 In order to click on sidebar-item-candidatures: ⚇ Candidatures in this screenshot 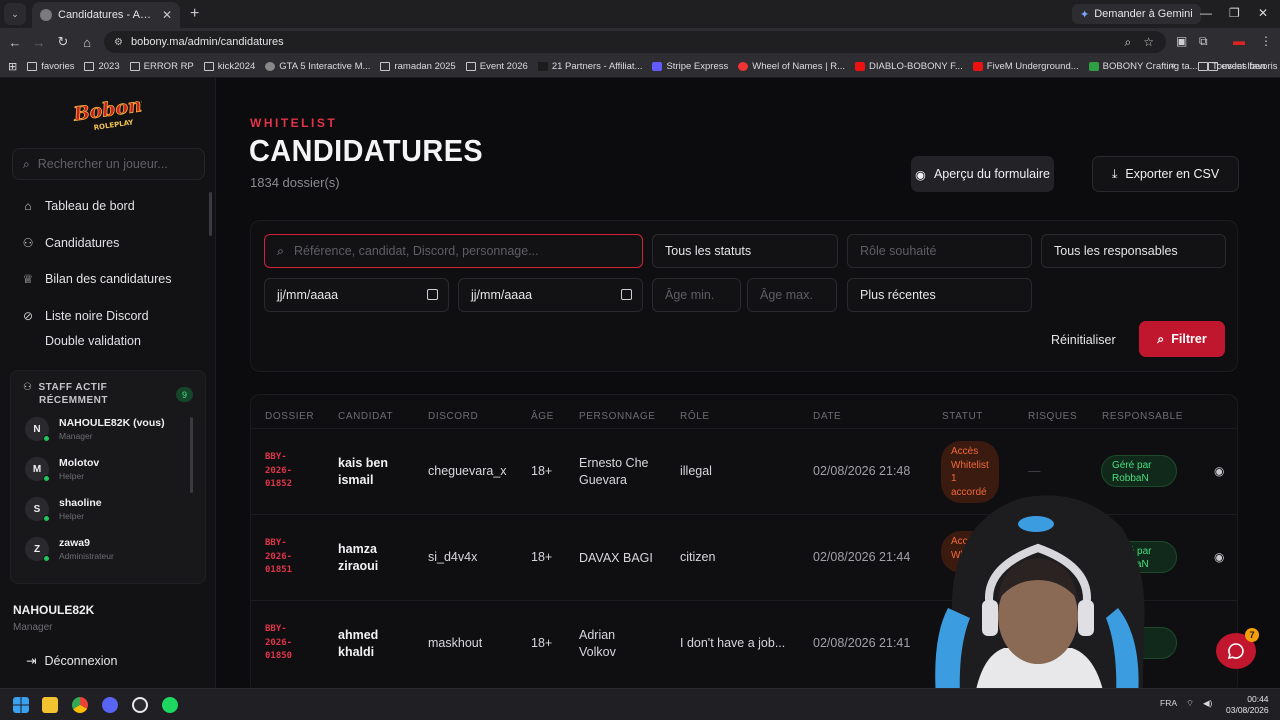, I will do `click(108, 243)`.